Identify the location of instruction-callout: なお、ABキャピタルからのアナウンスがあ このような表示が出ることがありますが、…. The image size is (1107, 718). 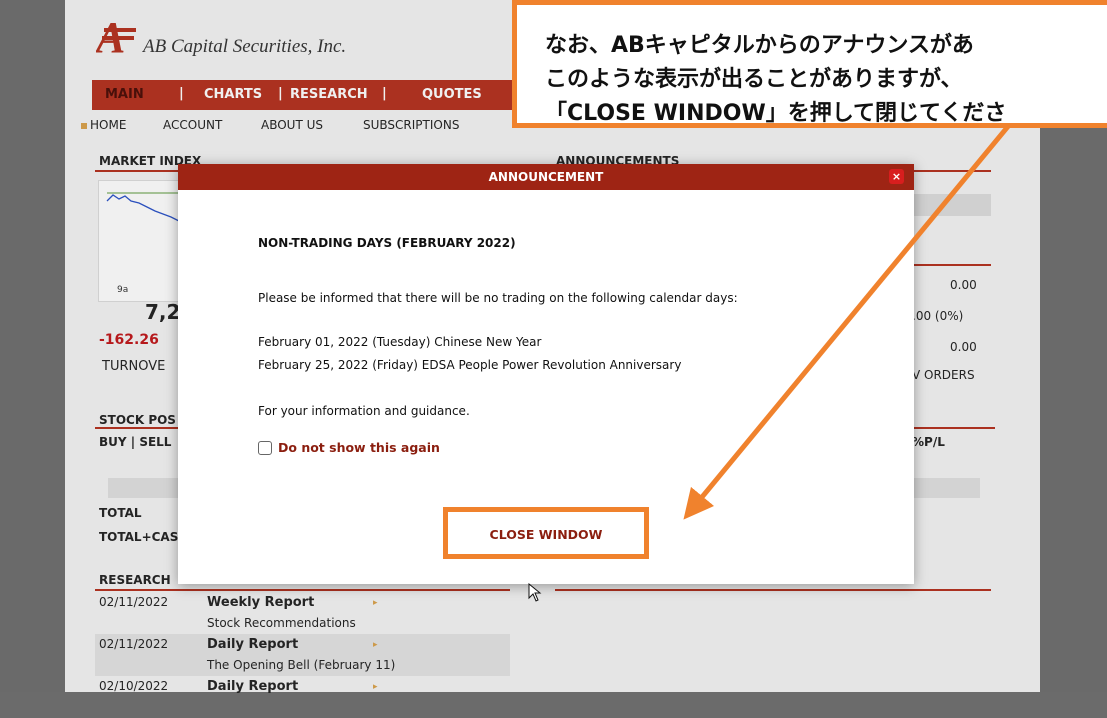
(809, 64).